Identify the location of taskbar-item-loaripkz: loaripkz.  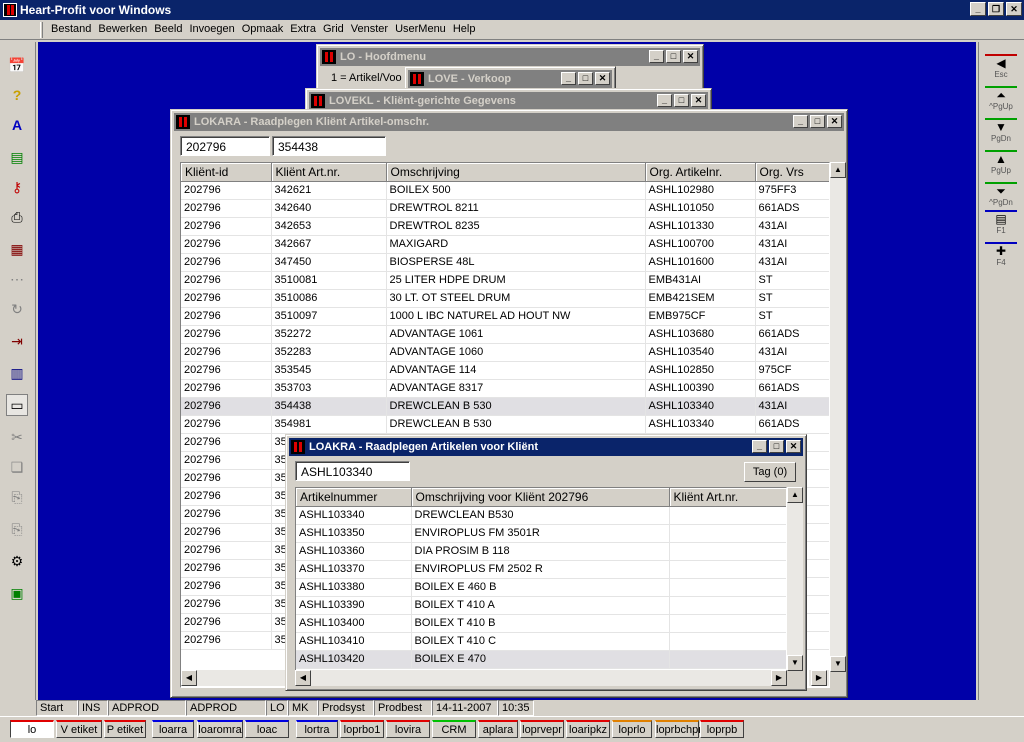
(588, 729).